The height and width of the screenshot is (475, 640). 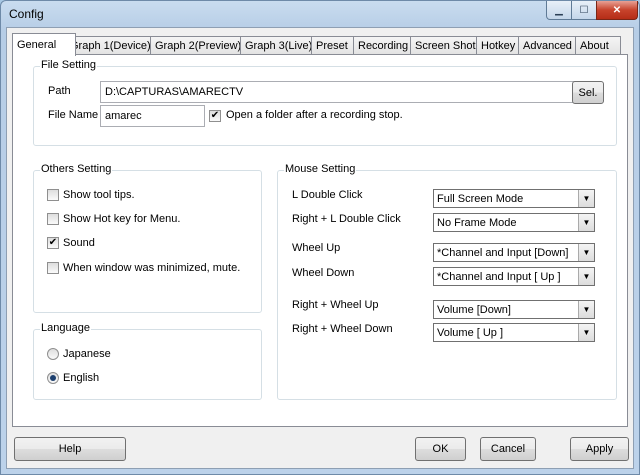 I want to click on mouse-setting-title: Mouse Setting, so click(x=320, y=169).